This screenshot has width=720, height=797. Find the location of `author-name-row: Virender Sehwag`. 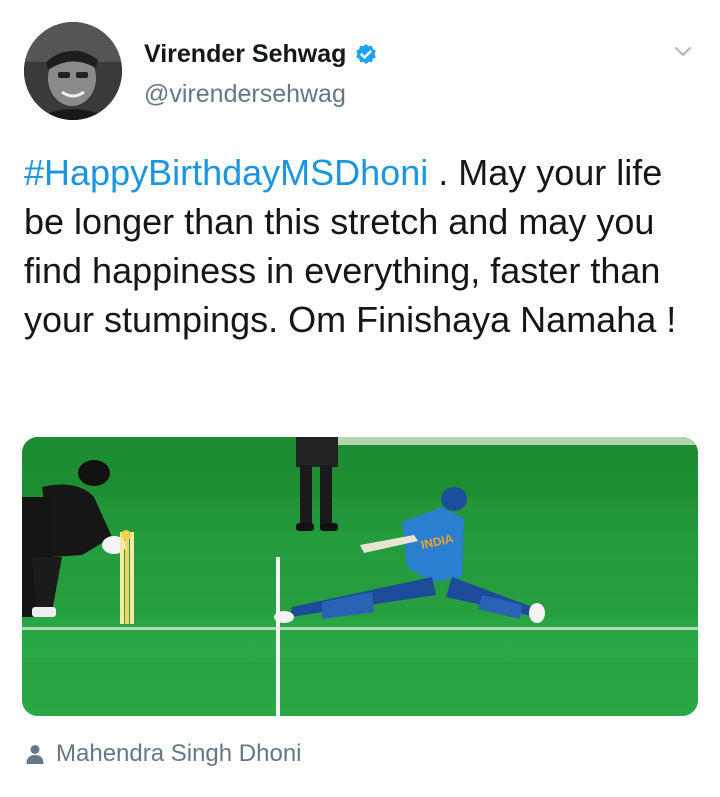

author-name-row: Virender Sehwag is located at coordinates (261, 54).